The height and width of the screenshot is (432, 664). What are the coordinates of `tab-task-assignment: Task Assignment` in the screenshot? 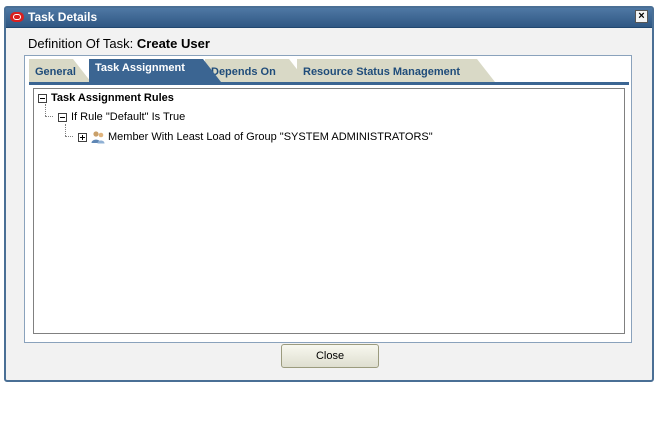 It's located at (155, 70).